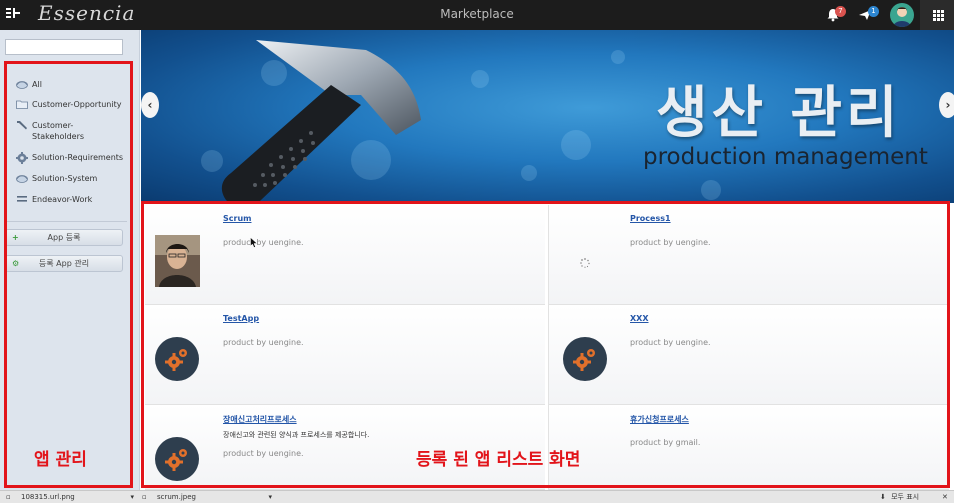 The width and height of the screenshot is (954, 503). Describe the element at coordinates (260, 419) in the screenshot. I see `app-title: 장애신고처리프로세스` at that location.